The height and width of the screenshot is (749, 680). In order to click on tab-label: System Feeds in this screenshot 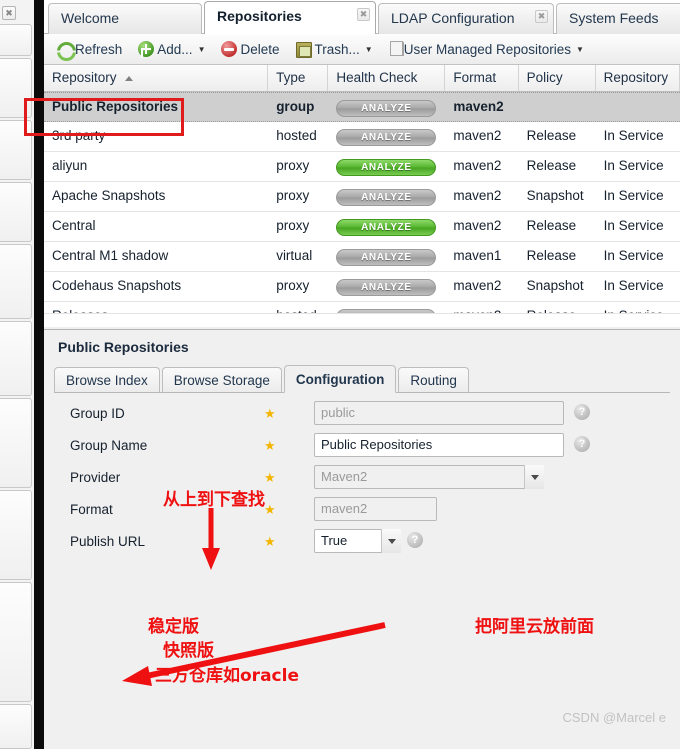, I will do `click(614, 18)`.